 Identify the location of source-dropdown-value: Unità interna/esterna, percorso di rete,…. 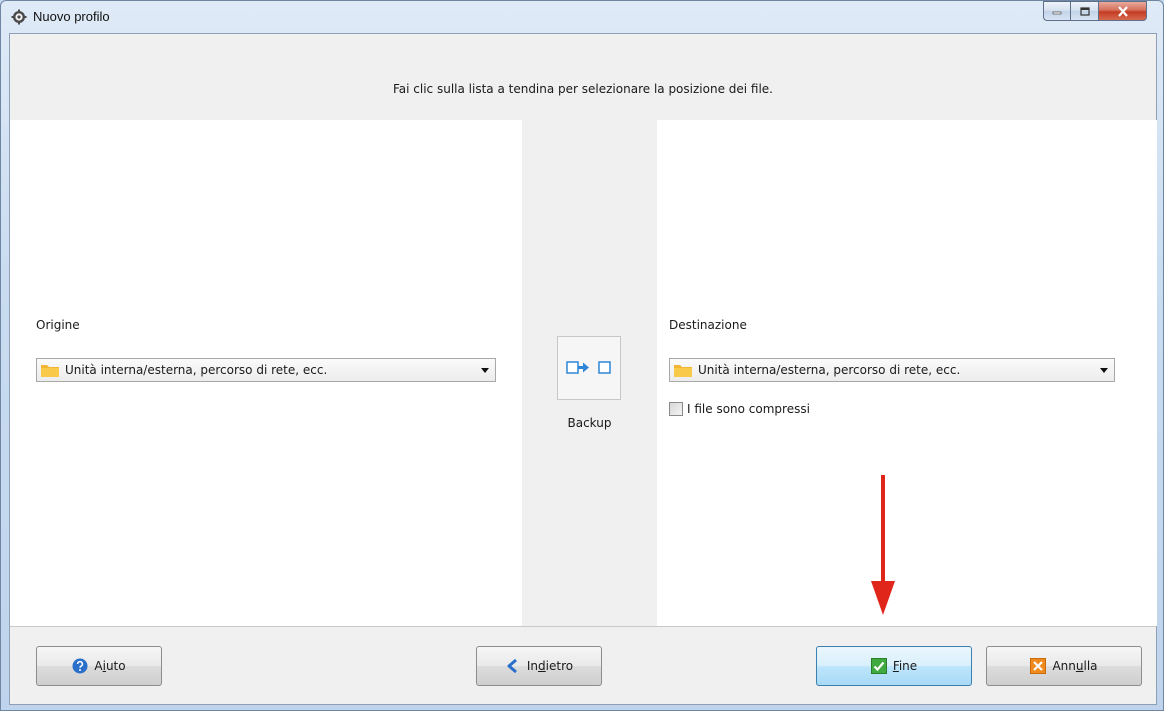
(196, 370).